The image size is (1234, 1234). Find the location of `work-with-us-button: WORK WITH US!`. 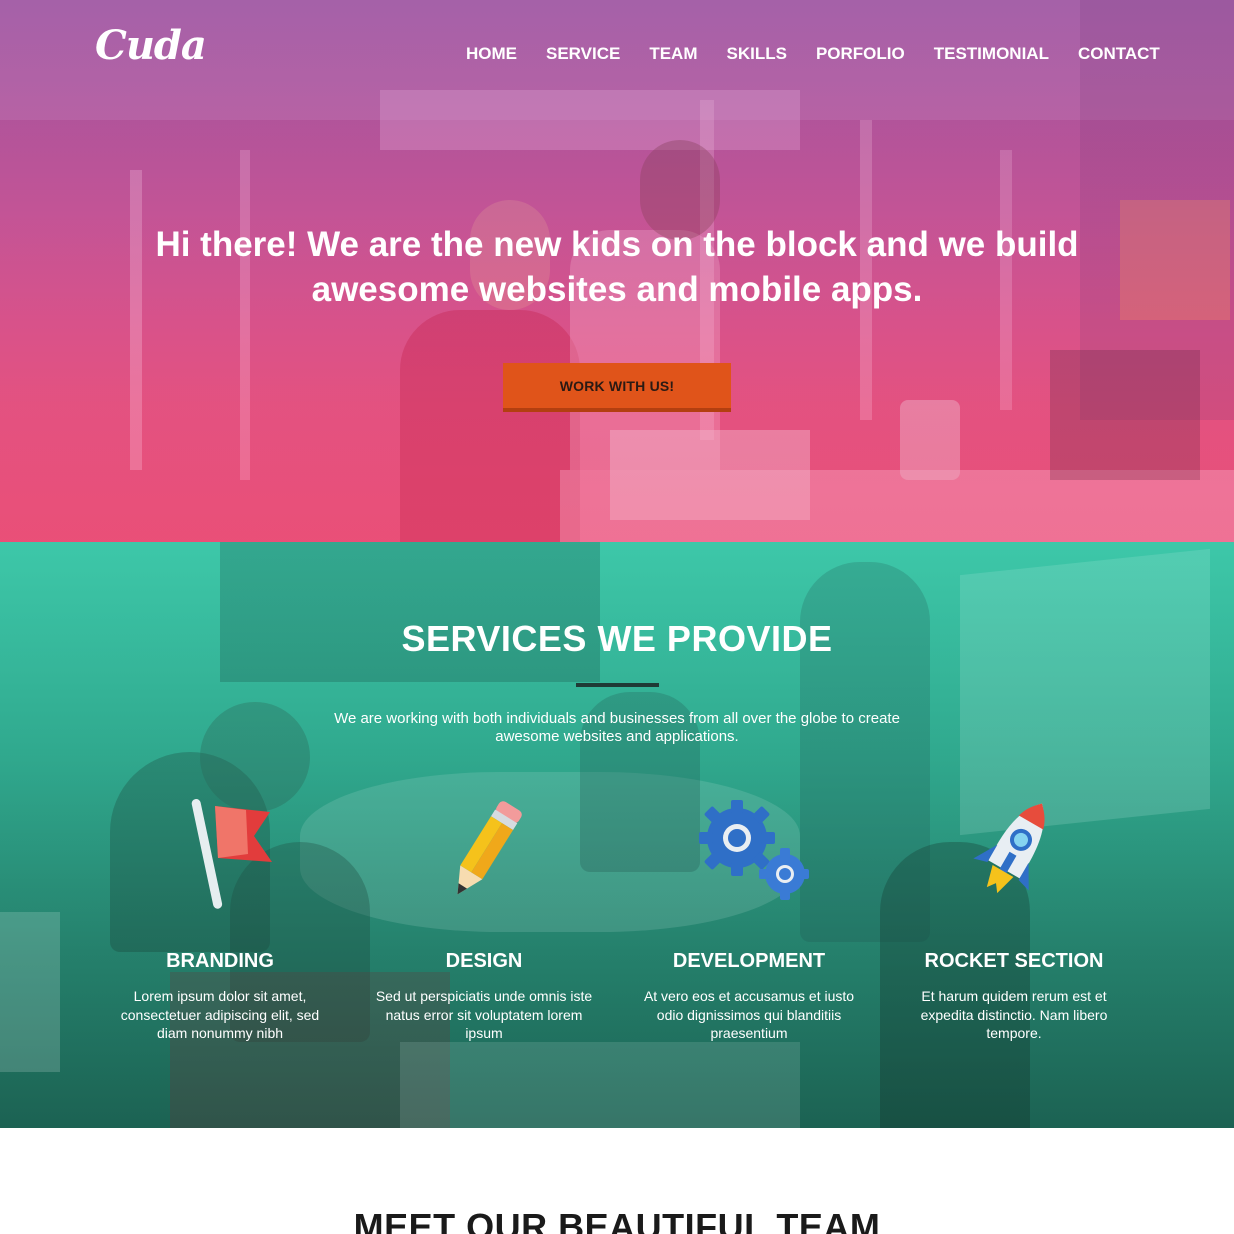

work-with-us-button: WORK WITH US! is located at coordinates (617, 387).